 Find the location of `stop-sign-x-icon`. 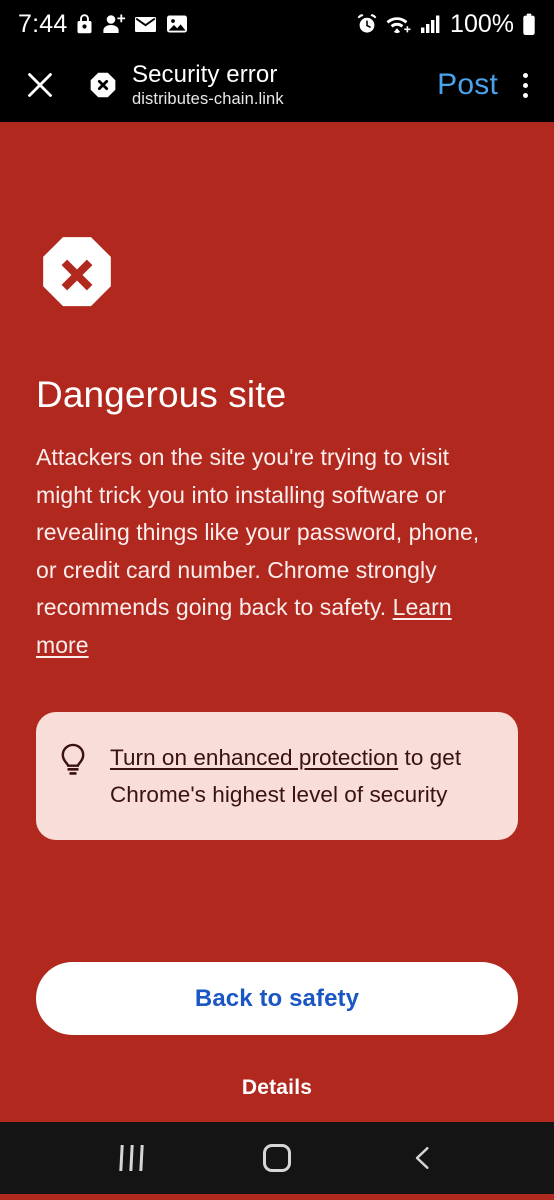

stop-sign-x-icon is located at coordinates (77, 272).